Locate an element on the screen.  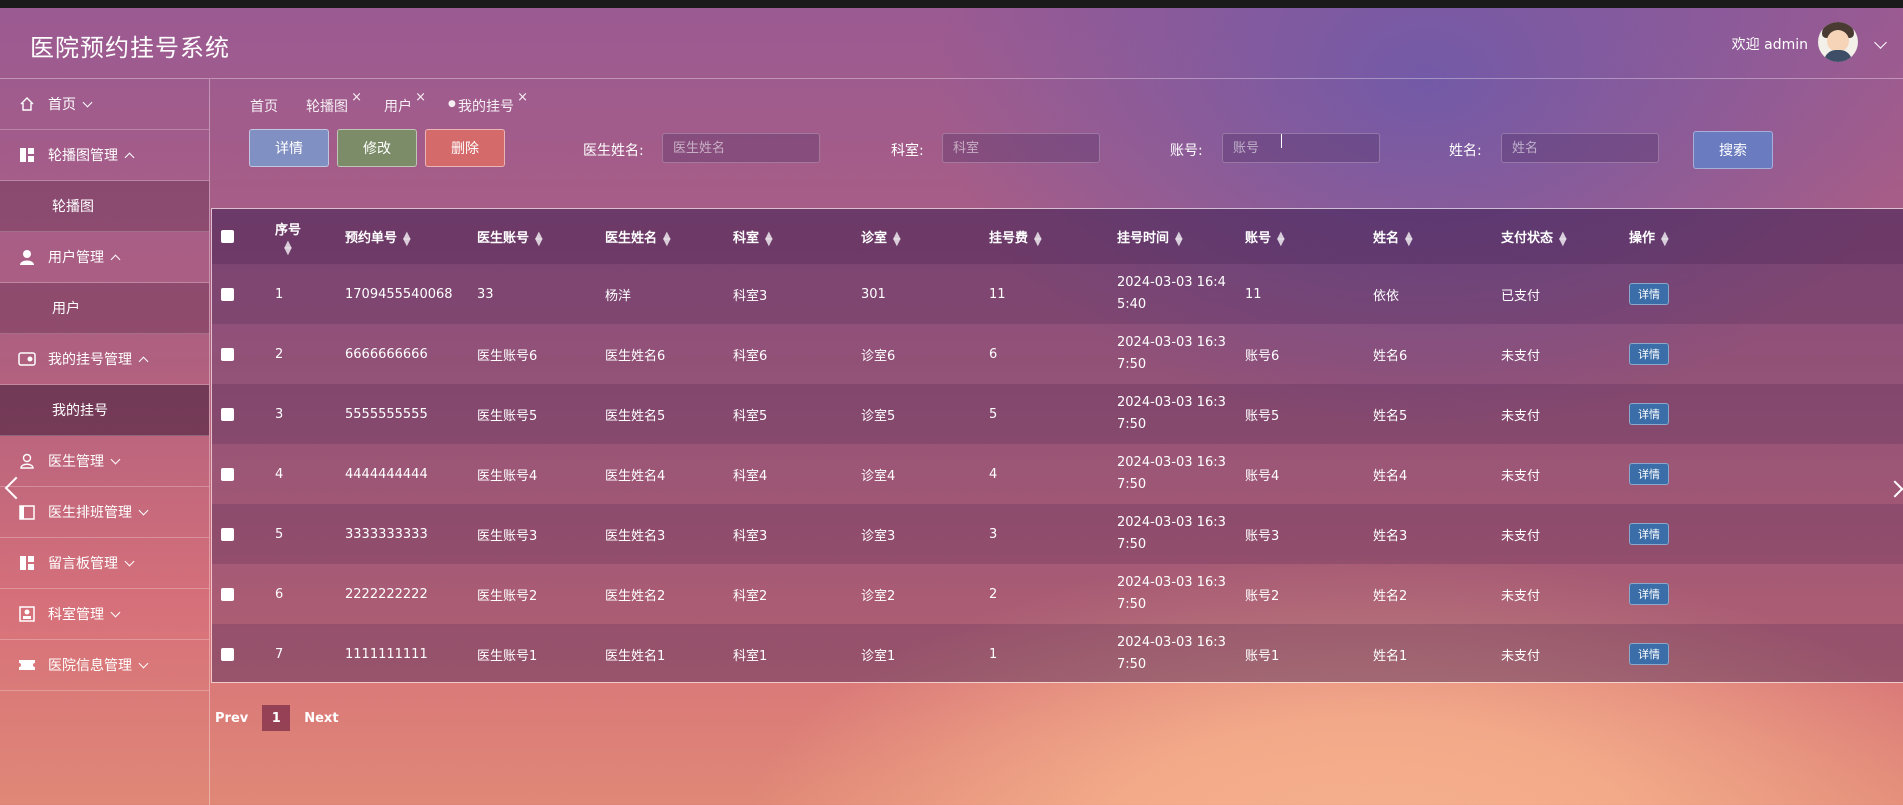
cell-doc_acc: 医生账号2 is located at coordinates (507, 596).